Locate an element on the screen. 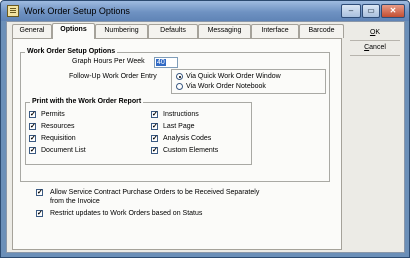 The width and height of the screenshot is (410, 258). radio-notebook is located at coordinates (179, 86).